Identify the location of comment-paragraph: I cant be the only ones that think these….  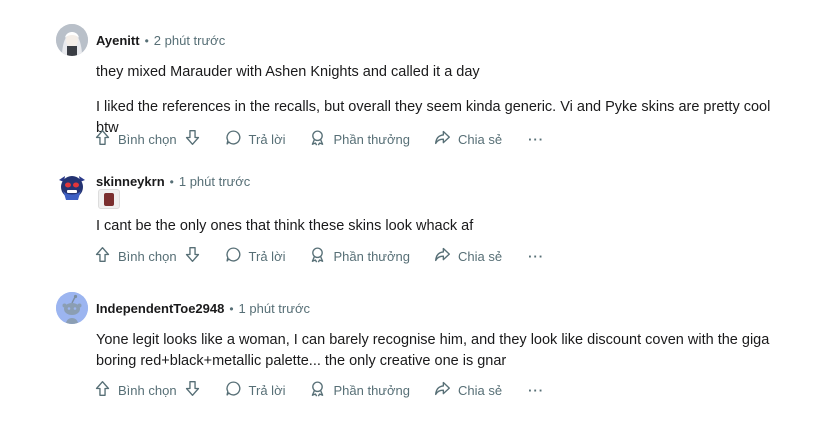
(285, 226).